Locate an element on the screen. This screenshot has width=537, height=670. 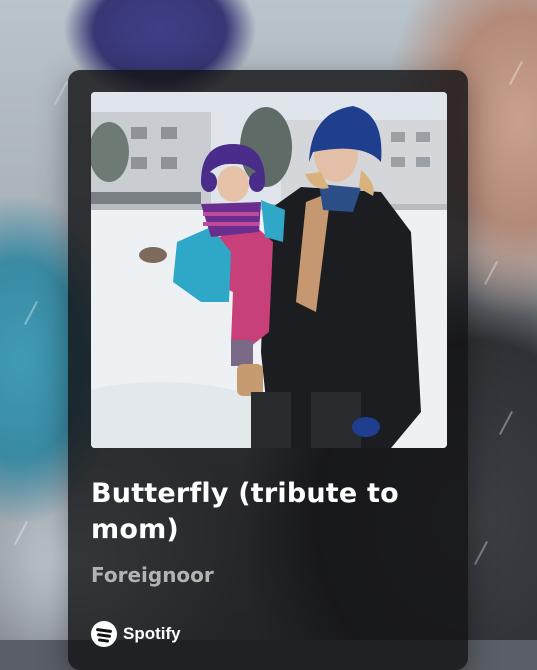
spotify-logo-icon is located at coordinates (104, 634).